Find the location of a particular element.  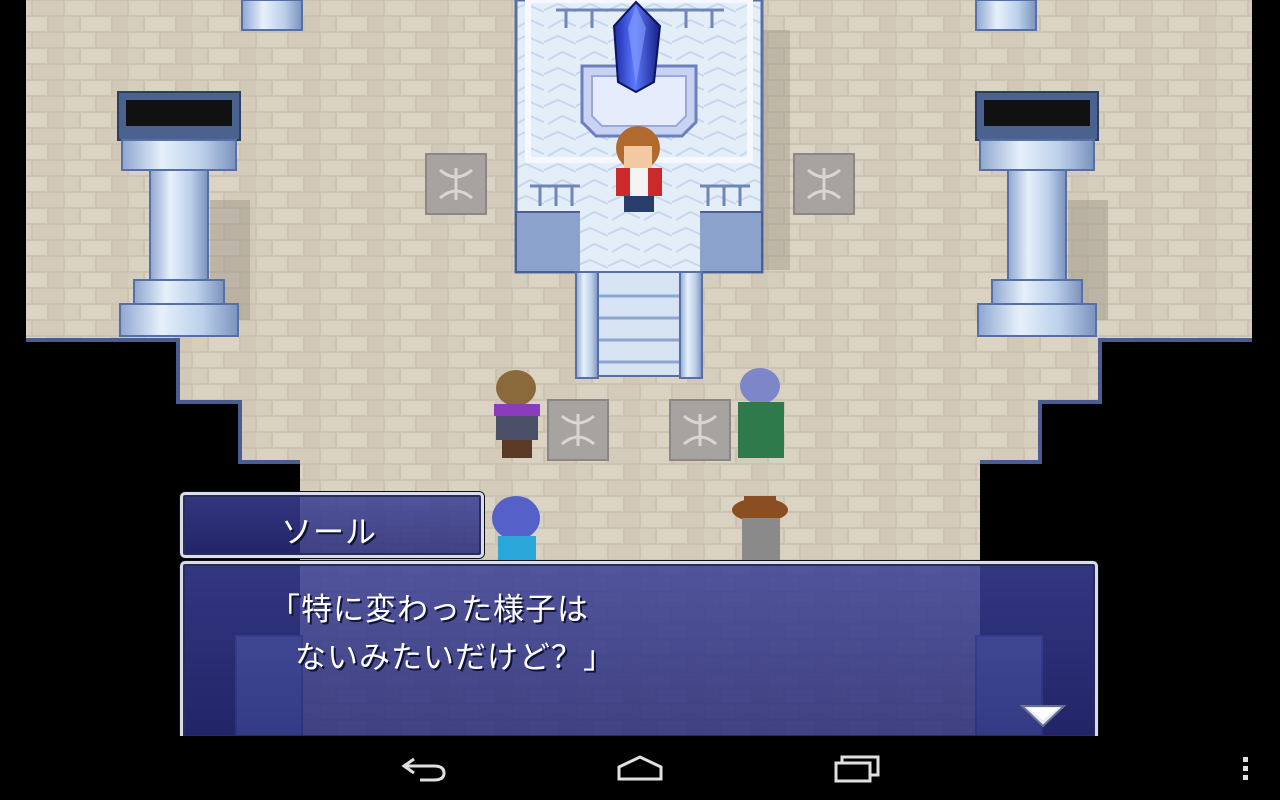

back-arrow-icon is located at coordinates (423, 769).